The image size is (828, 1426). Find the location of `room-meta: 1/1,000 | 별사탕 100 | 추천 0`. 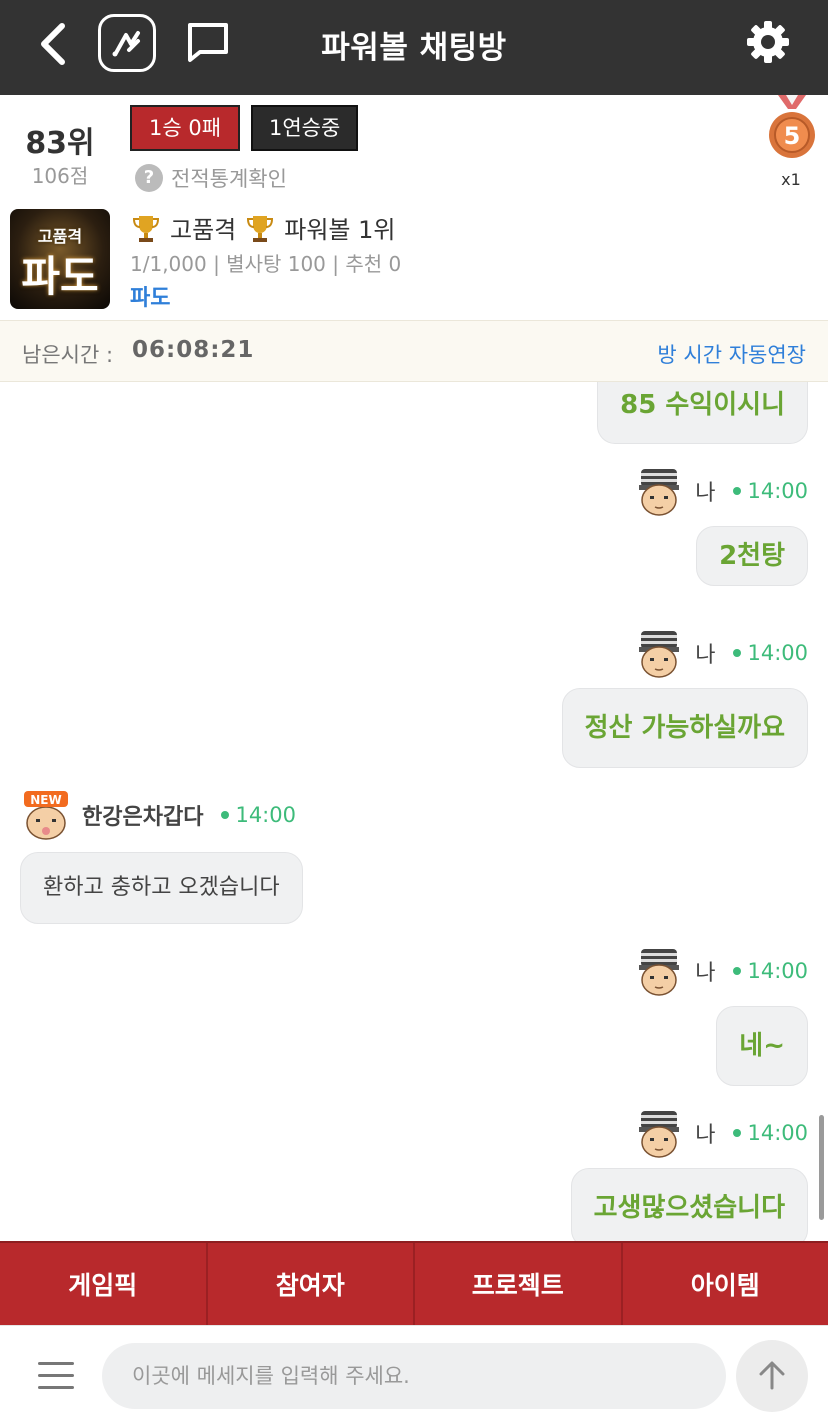

room-meta: 1/1,000 | 별사탕 100 | 추천 0 is located at coordinates (266, 264).